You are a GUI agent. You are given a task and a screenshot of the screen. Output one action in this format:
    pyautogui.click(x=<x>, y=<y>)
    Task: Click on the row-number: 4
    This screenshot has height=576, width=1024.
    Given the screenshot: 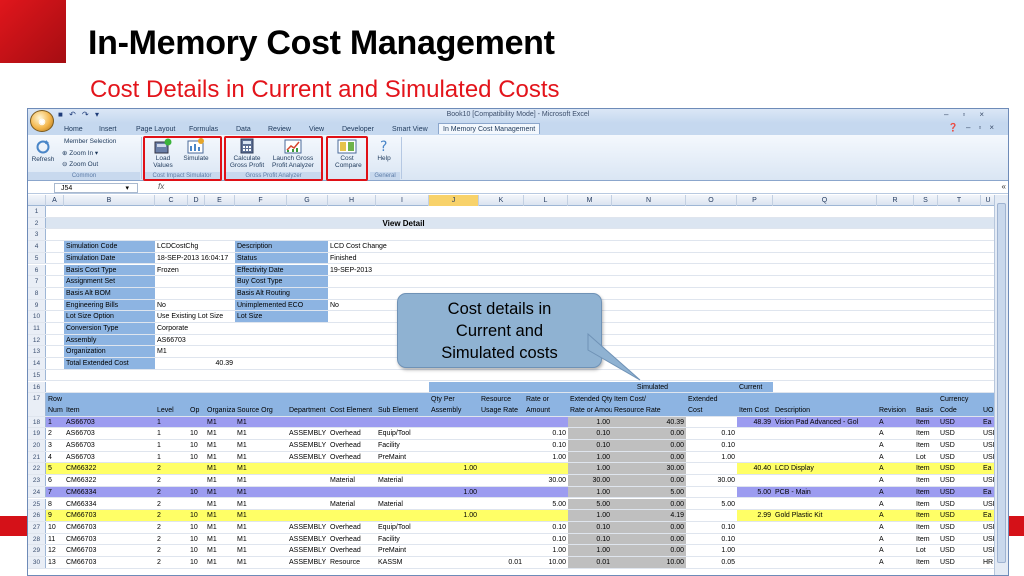 What is the action you would take?
    pyautogui.click(x=37, y=246)
    